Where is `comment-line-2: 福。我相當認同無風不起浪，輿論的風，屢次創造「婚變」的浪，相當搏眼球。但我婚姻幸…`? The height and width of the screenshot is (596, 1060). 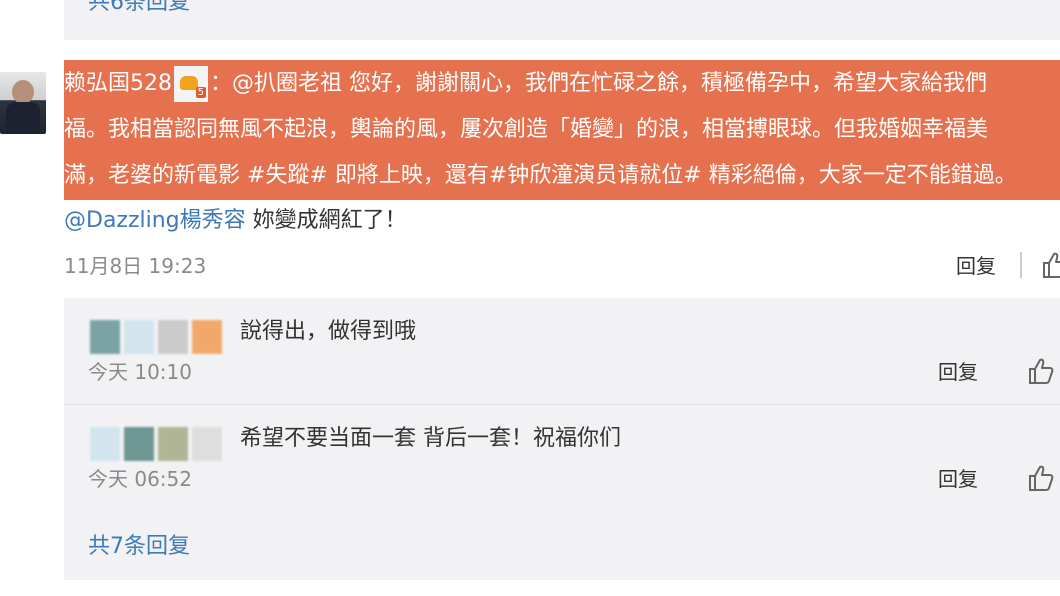 comment-line-2: 福。我相當認同無風不起浪，輿論的風，屢次創造「婚變」的浪，相當搏眼球。但我婚姻幸… is located at coordinates (562, 130).